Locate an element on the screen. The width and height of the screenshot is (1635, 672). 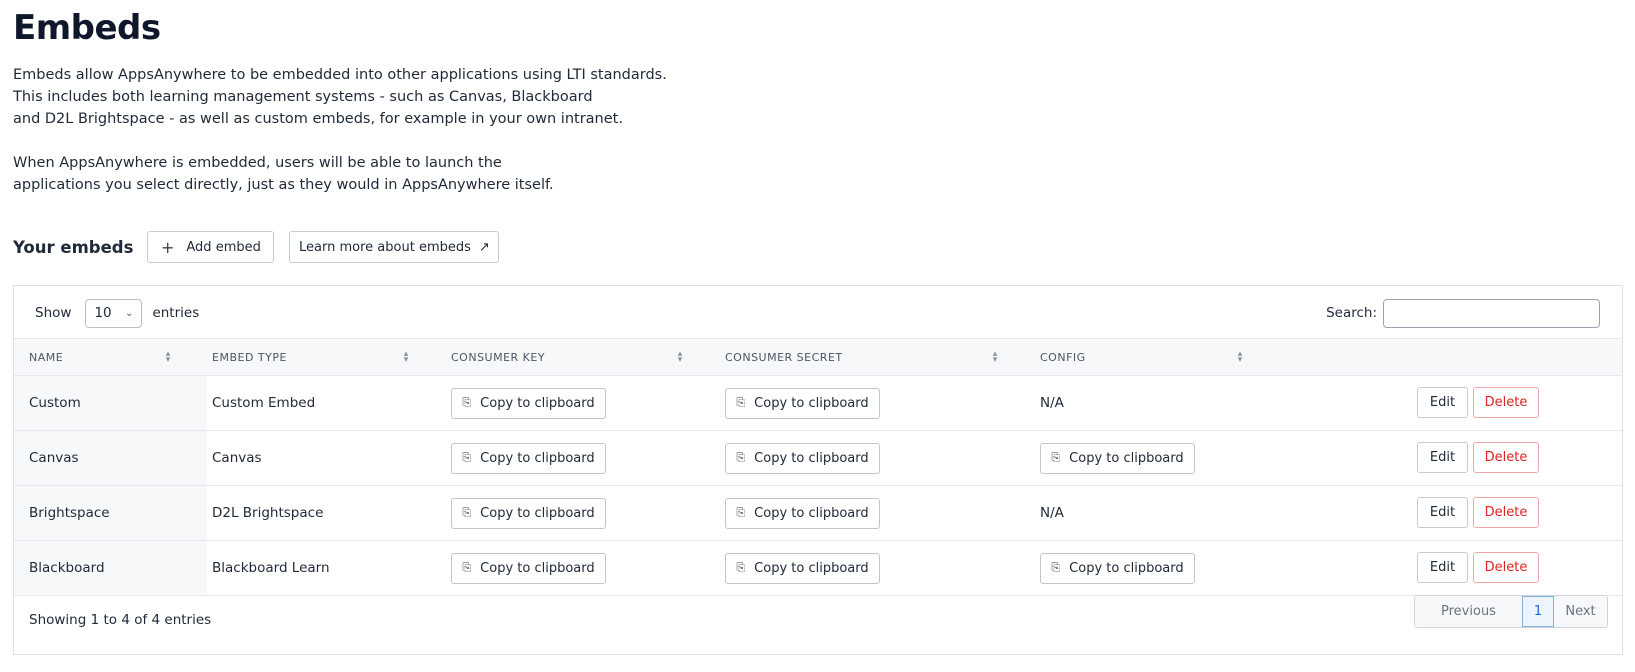
learn-more-button: Learn more about embeds ↗ is located at coordinates (394, 247).